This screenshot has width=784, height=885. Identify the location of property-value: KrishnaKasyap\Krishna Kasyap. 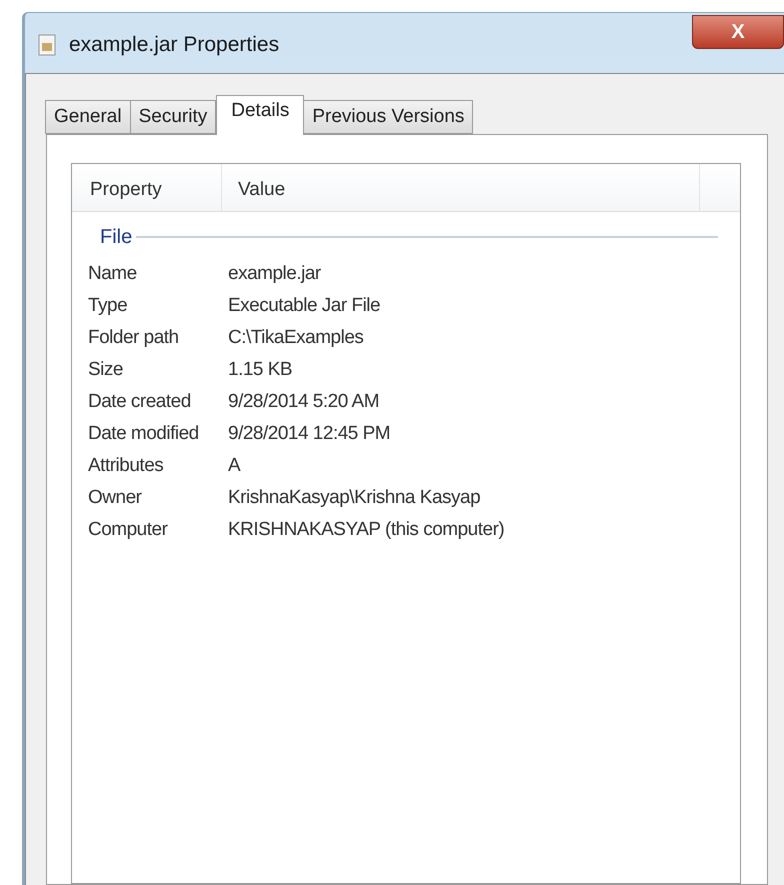
(353, 498).